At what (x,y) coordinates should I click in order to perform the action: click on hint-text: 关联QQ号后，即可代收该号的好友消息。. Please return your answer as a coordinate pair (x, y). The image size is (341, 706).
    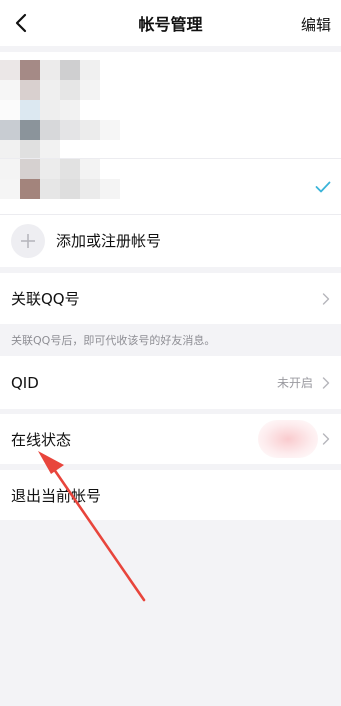
    Looking at the image, I should click on (113, 340).